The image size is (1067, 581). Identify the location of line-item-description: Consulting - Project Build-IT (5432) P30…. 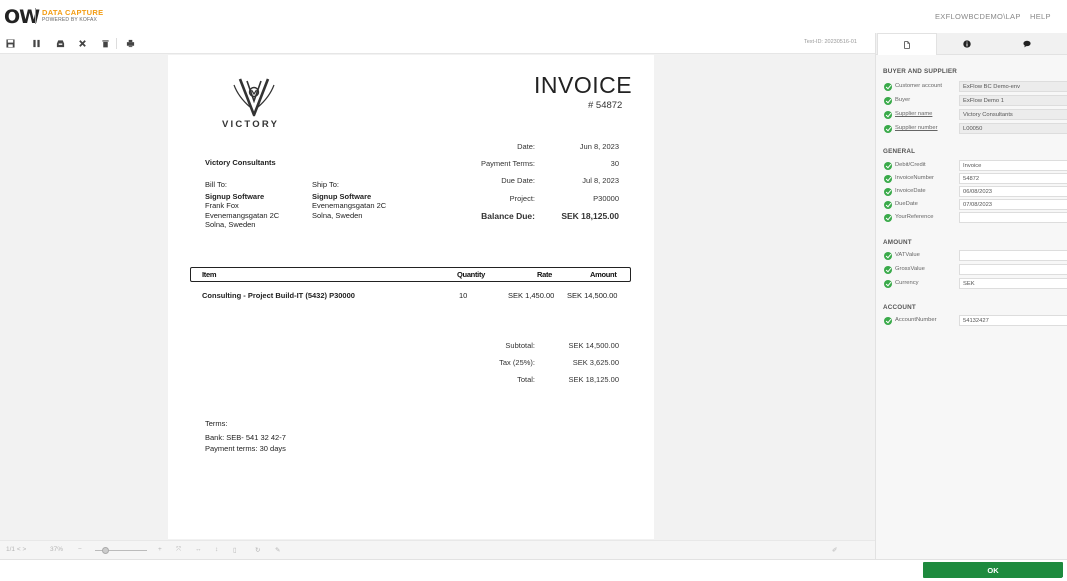
(278, 295).